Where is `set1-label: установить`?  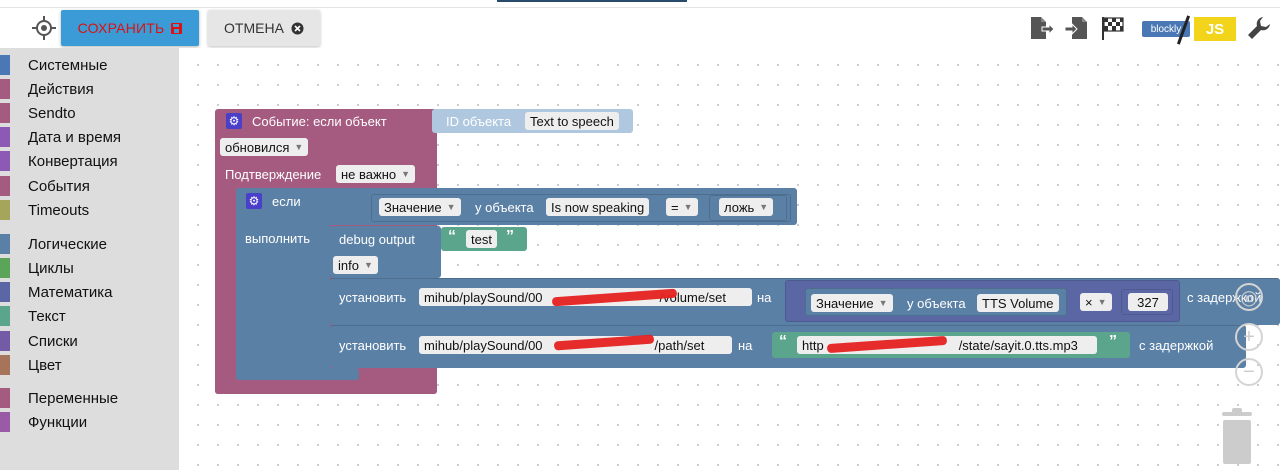
set1-label: установить is located at coordinates (373, 297).